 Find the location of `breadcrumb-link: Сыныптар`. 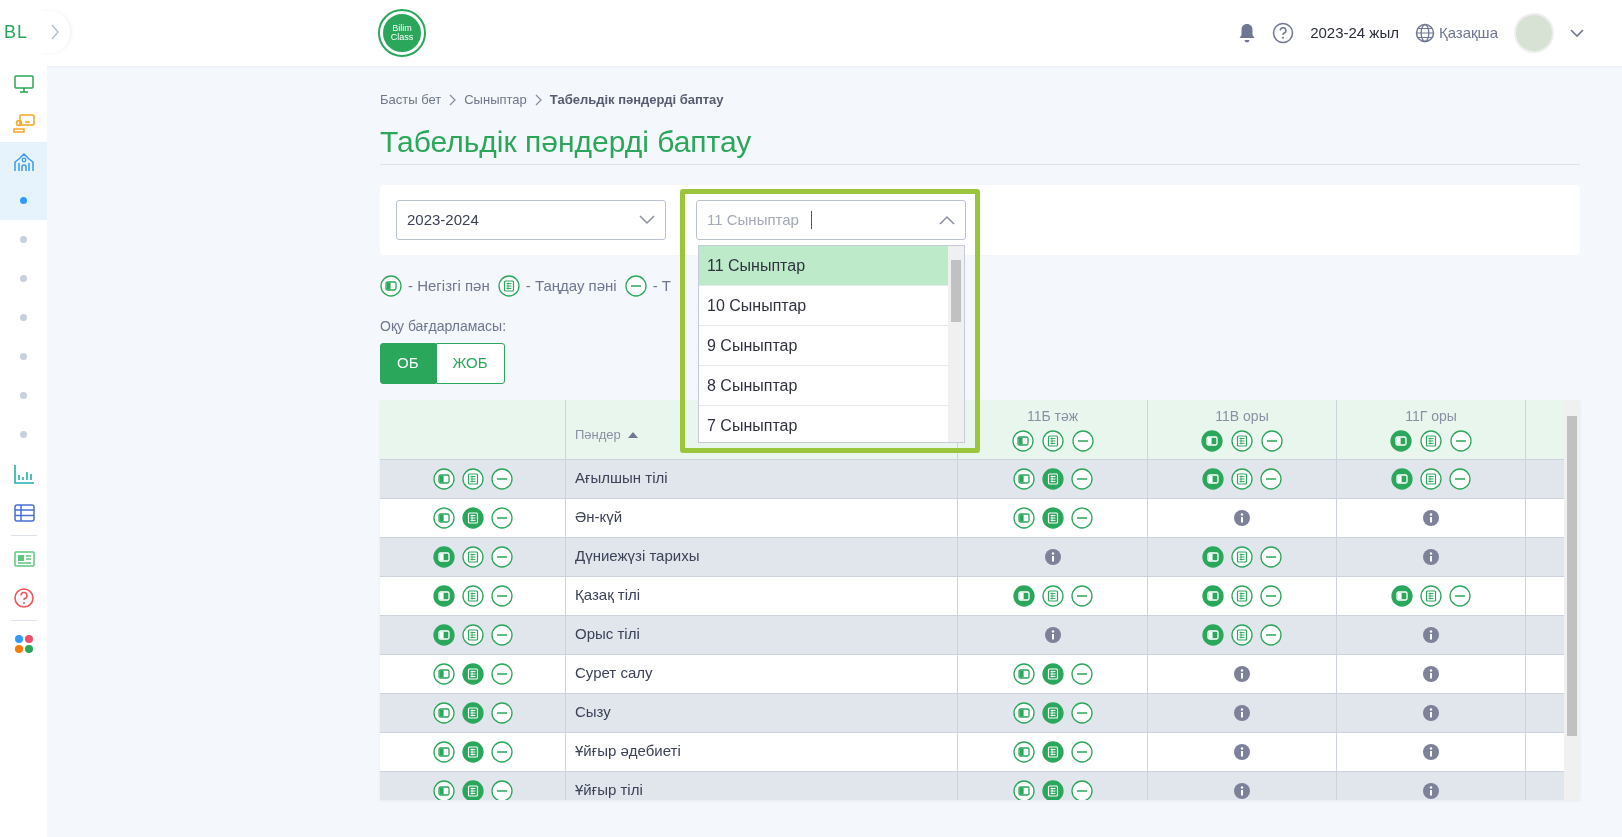

breadcrumb-link: Сыныптар is located at coordinates (495, 100).